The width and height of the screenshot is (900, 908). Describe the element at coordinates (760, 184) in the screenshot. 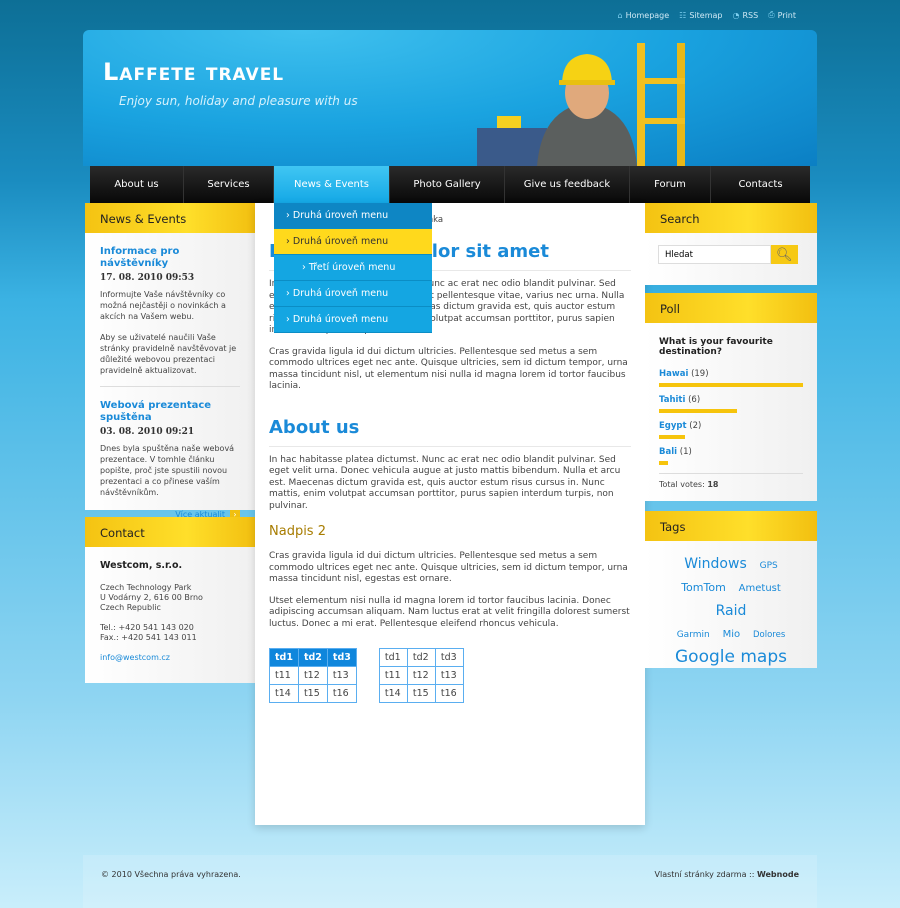

I see `nav-contacts: Contacts` at that location.